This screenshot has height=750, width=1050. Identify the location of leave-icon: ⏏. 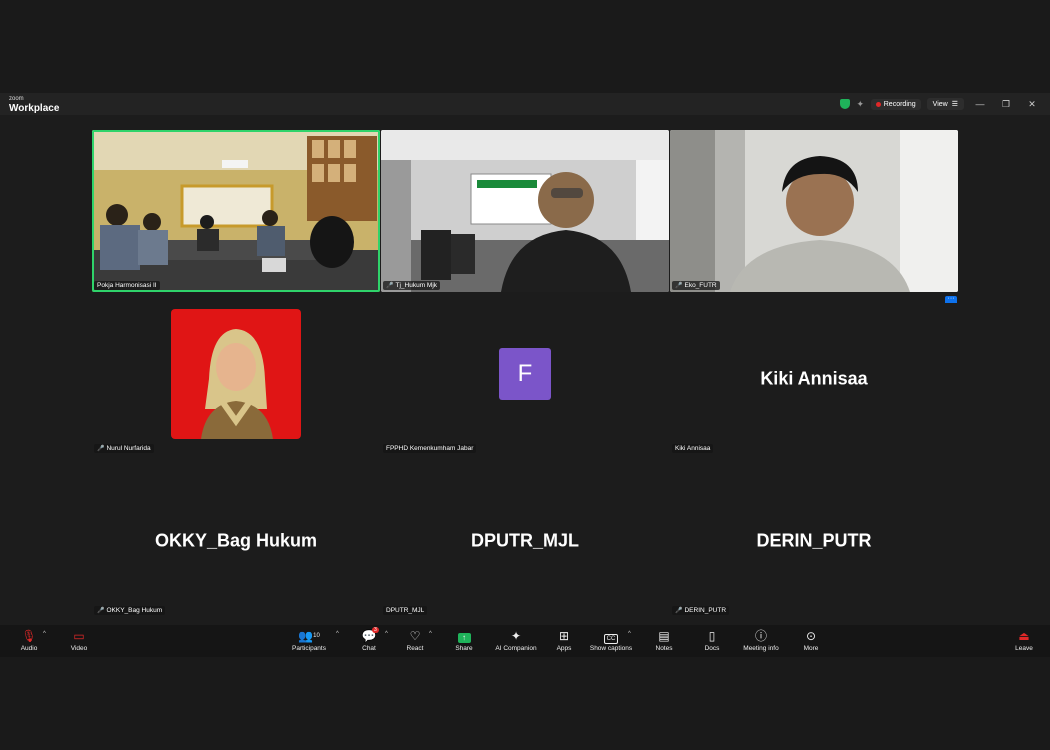
(1024, 636).